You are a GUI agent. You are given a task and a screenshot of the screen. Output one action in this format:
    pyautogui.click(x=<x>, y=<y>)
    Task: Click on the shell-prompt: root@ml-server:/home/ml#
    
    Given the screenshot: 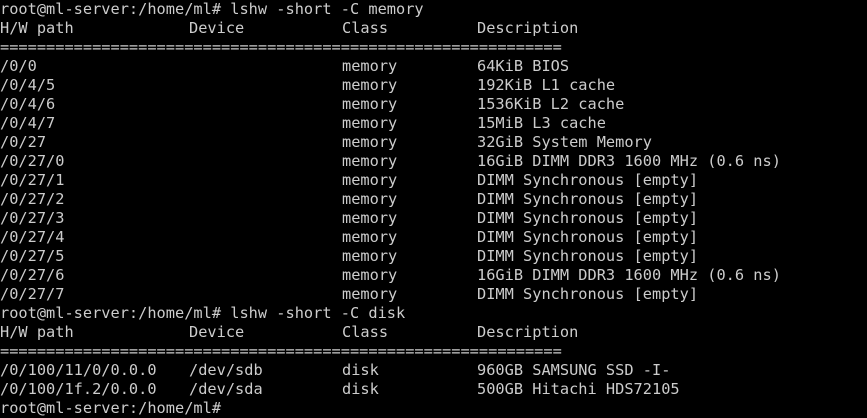 What is the action you would take?
    pyautogui.click(x=433, y=408)
    